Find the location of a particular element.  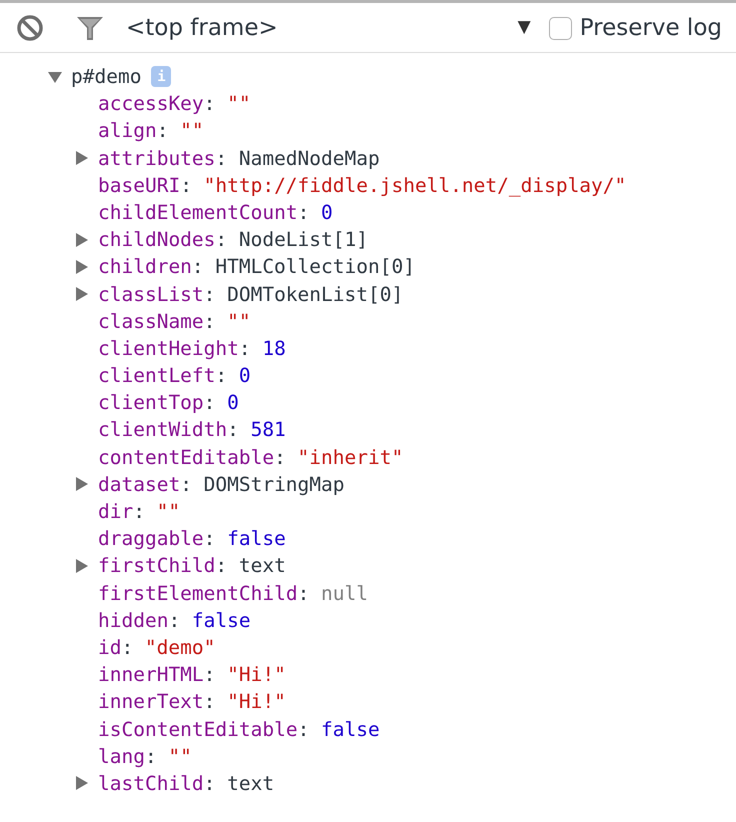

property-name: childElementCount: is located at coordinates (204, 213).